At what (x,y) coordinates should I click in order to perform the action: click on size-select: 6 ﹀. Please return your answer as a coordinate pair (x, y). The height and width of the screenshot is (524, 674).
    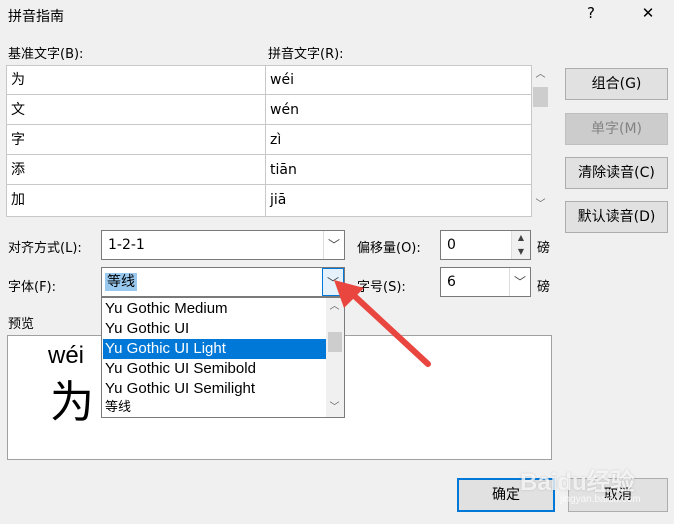
    Looking at the image, I should click on (485, 282).